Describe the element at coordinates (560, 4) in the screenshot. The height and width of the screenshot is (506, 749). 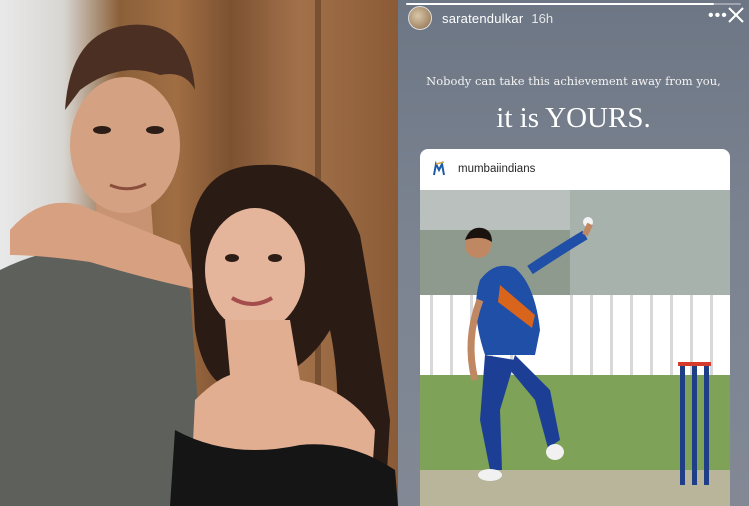
I see `story-progress-fill` at that location.